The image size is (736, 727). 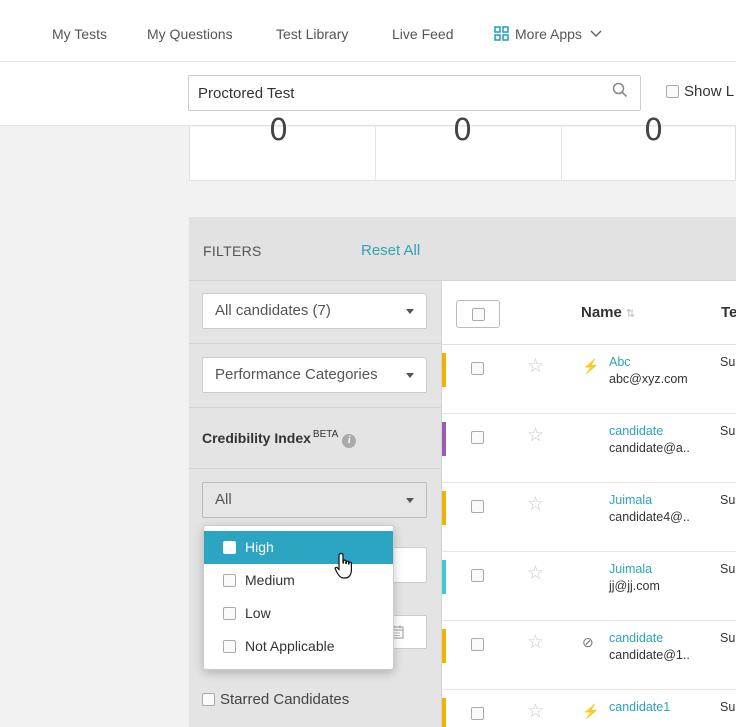 I want to click on nav-live-feed: Live Feed, so click(x=422, y=34).